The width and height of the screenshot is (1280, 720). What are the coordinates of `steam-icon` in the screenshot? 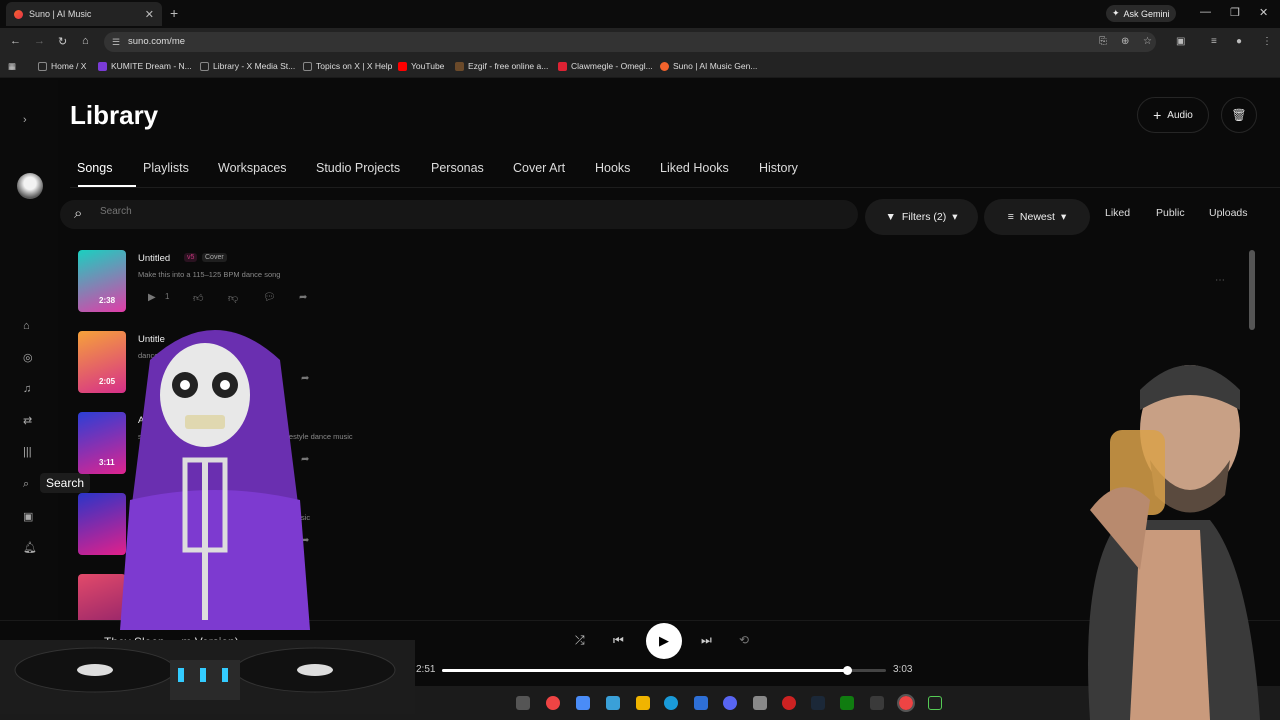 It's located at (818, 703).